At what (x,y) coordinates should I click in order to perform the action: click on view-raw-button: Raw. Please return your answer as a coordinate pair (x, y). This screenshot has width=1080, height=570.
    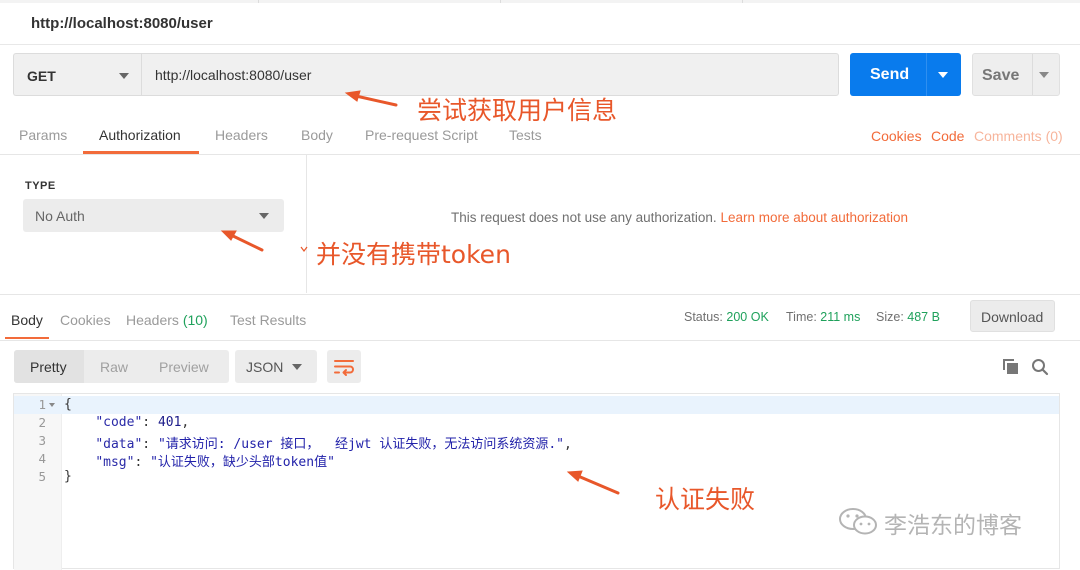
    Looking at the image, I should click on (114, 367).